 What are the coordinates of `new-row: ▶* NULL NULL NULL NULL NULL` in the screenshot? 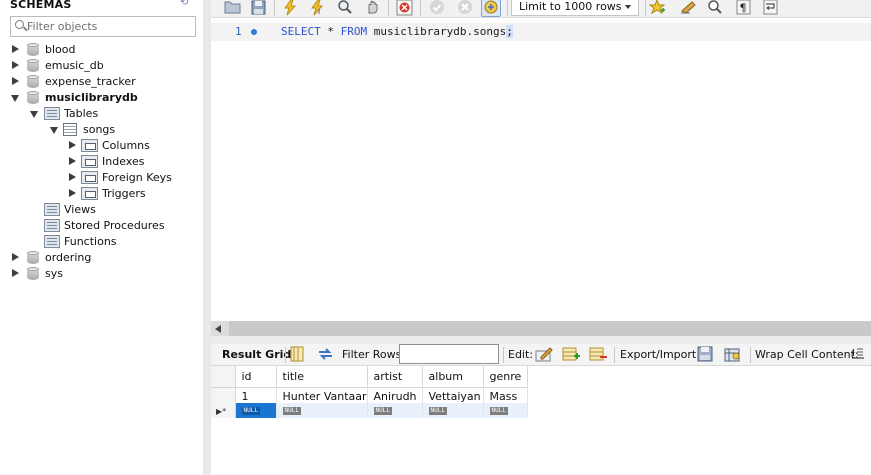 It's located at (369, 410).